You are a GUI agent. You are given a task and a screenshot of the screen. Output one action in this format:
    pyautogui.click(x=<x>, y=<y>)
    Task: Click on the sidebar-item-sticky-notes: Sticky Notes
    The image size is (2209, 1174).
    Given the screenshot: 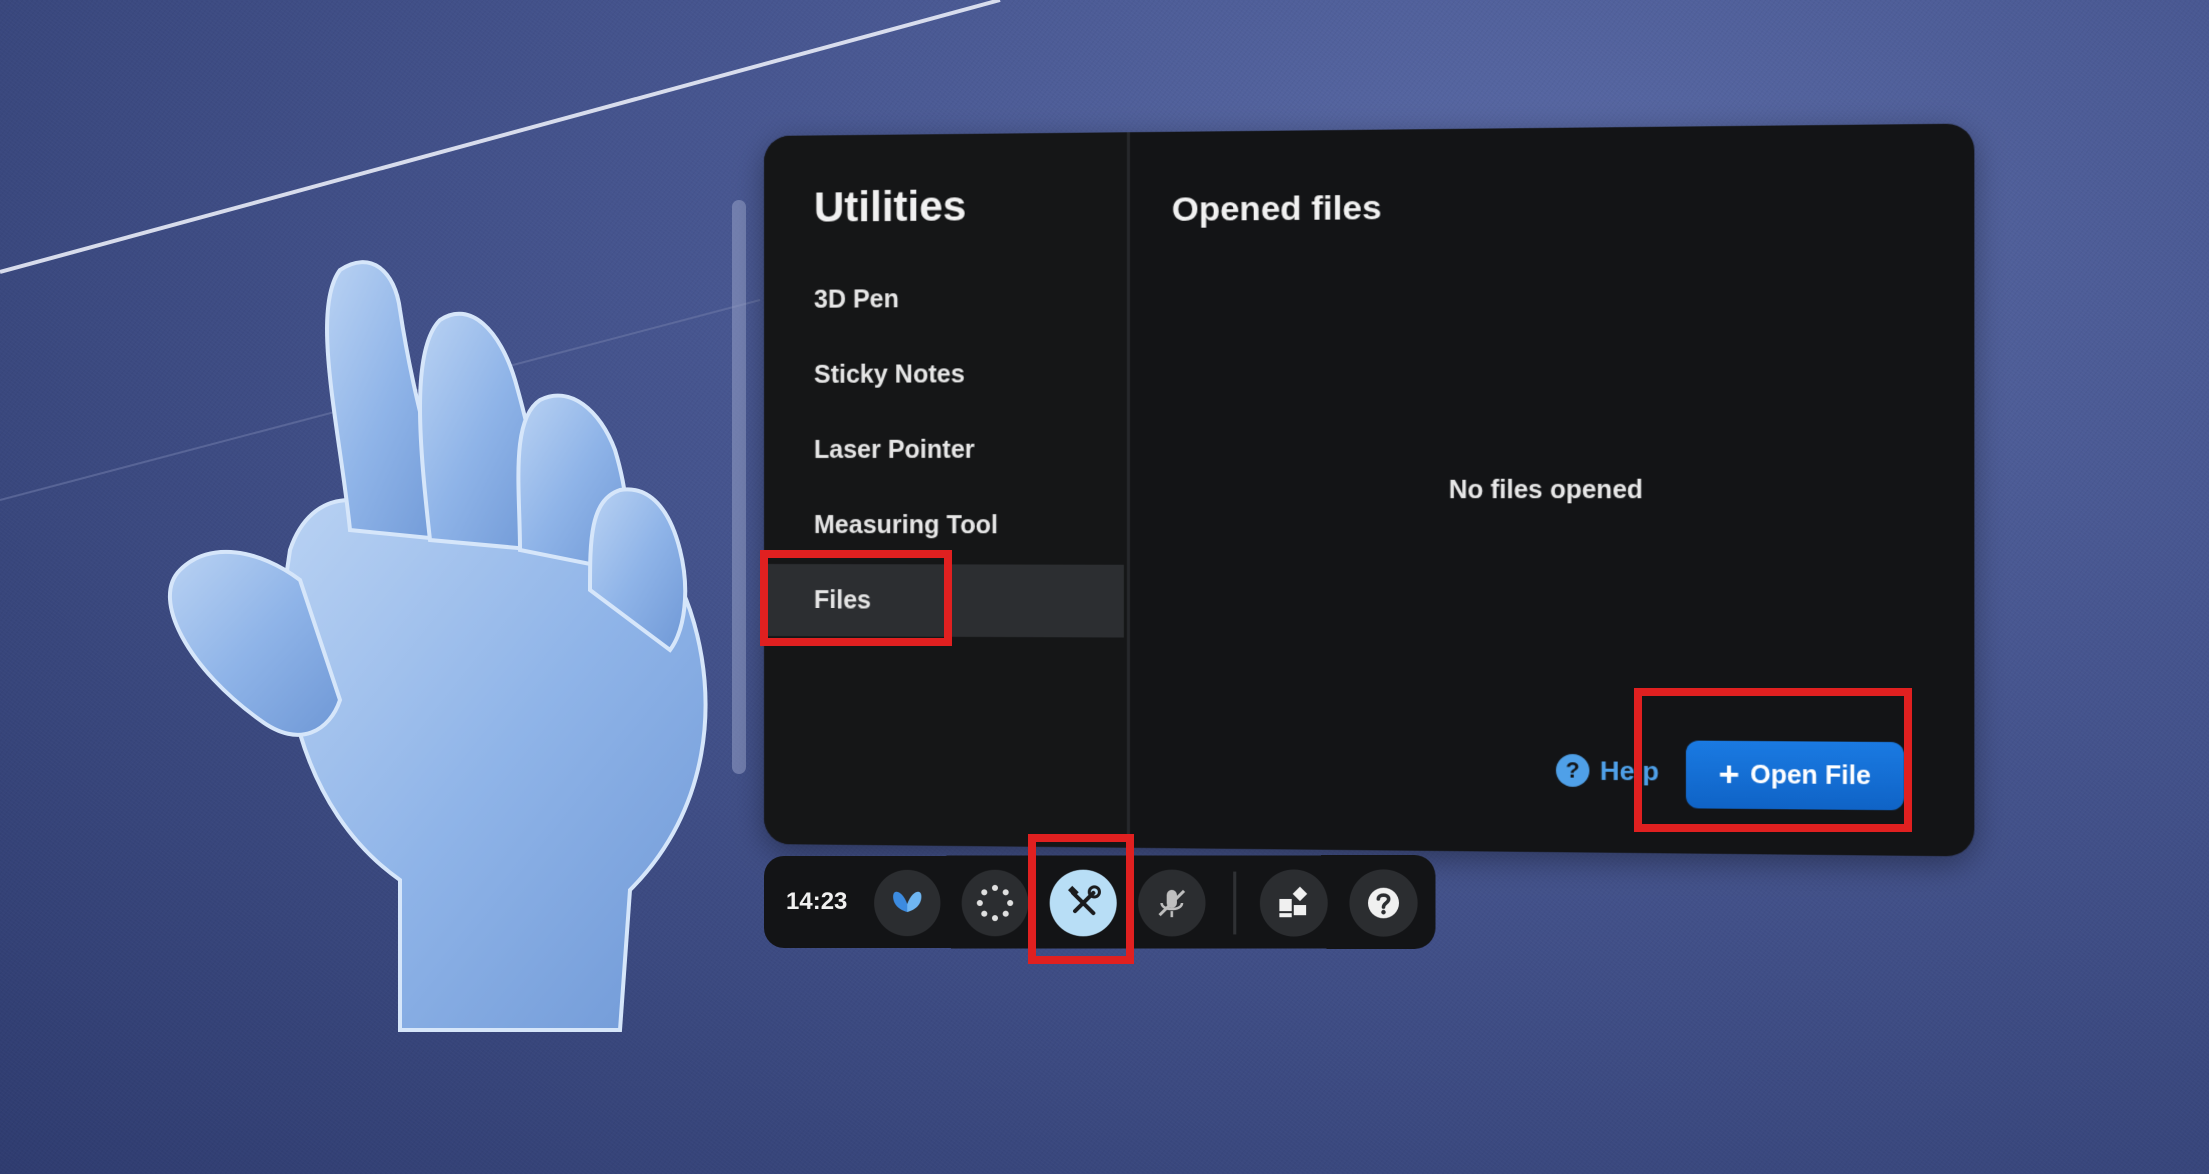 What is the action you would take?
    pyautogui.click(x=944, y=374)
    